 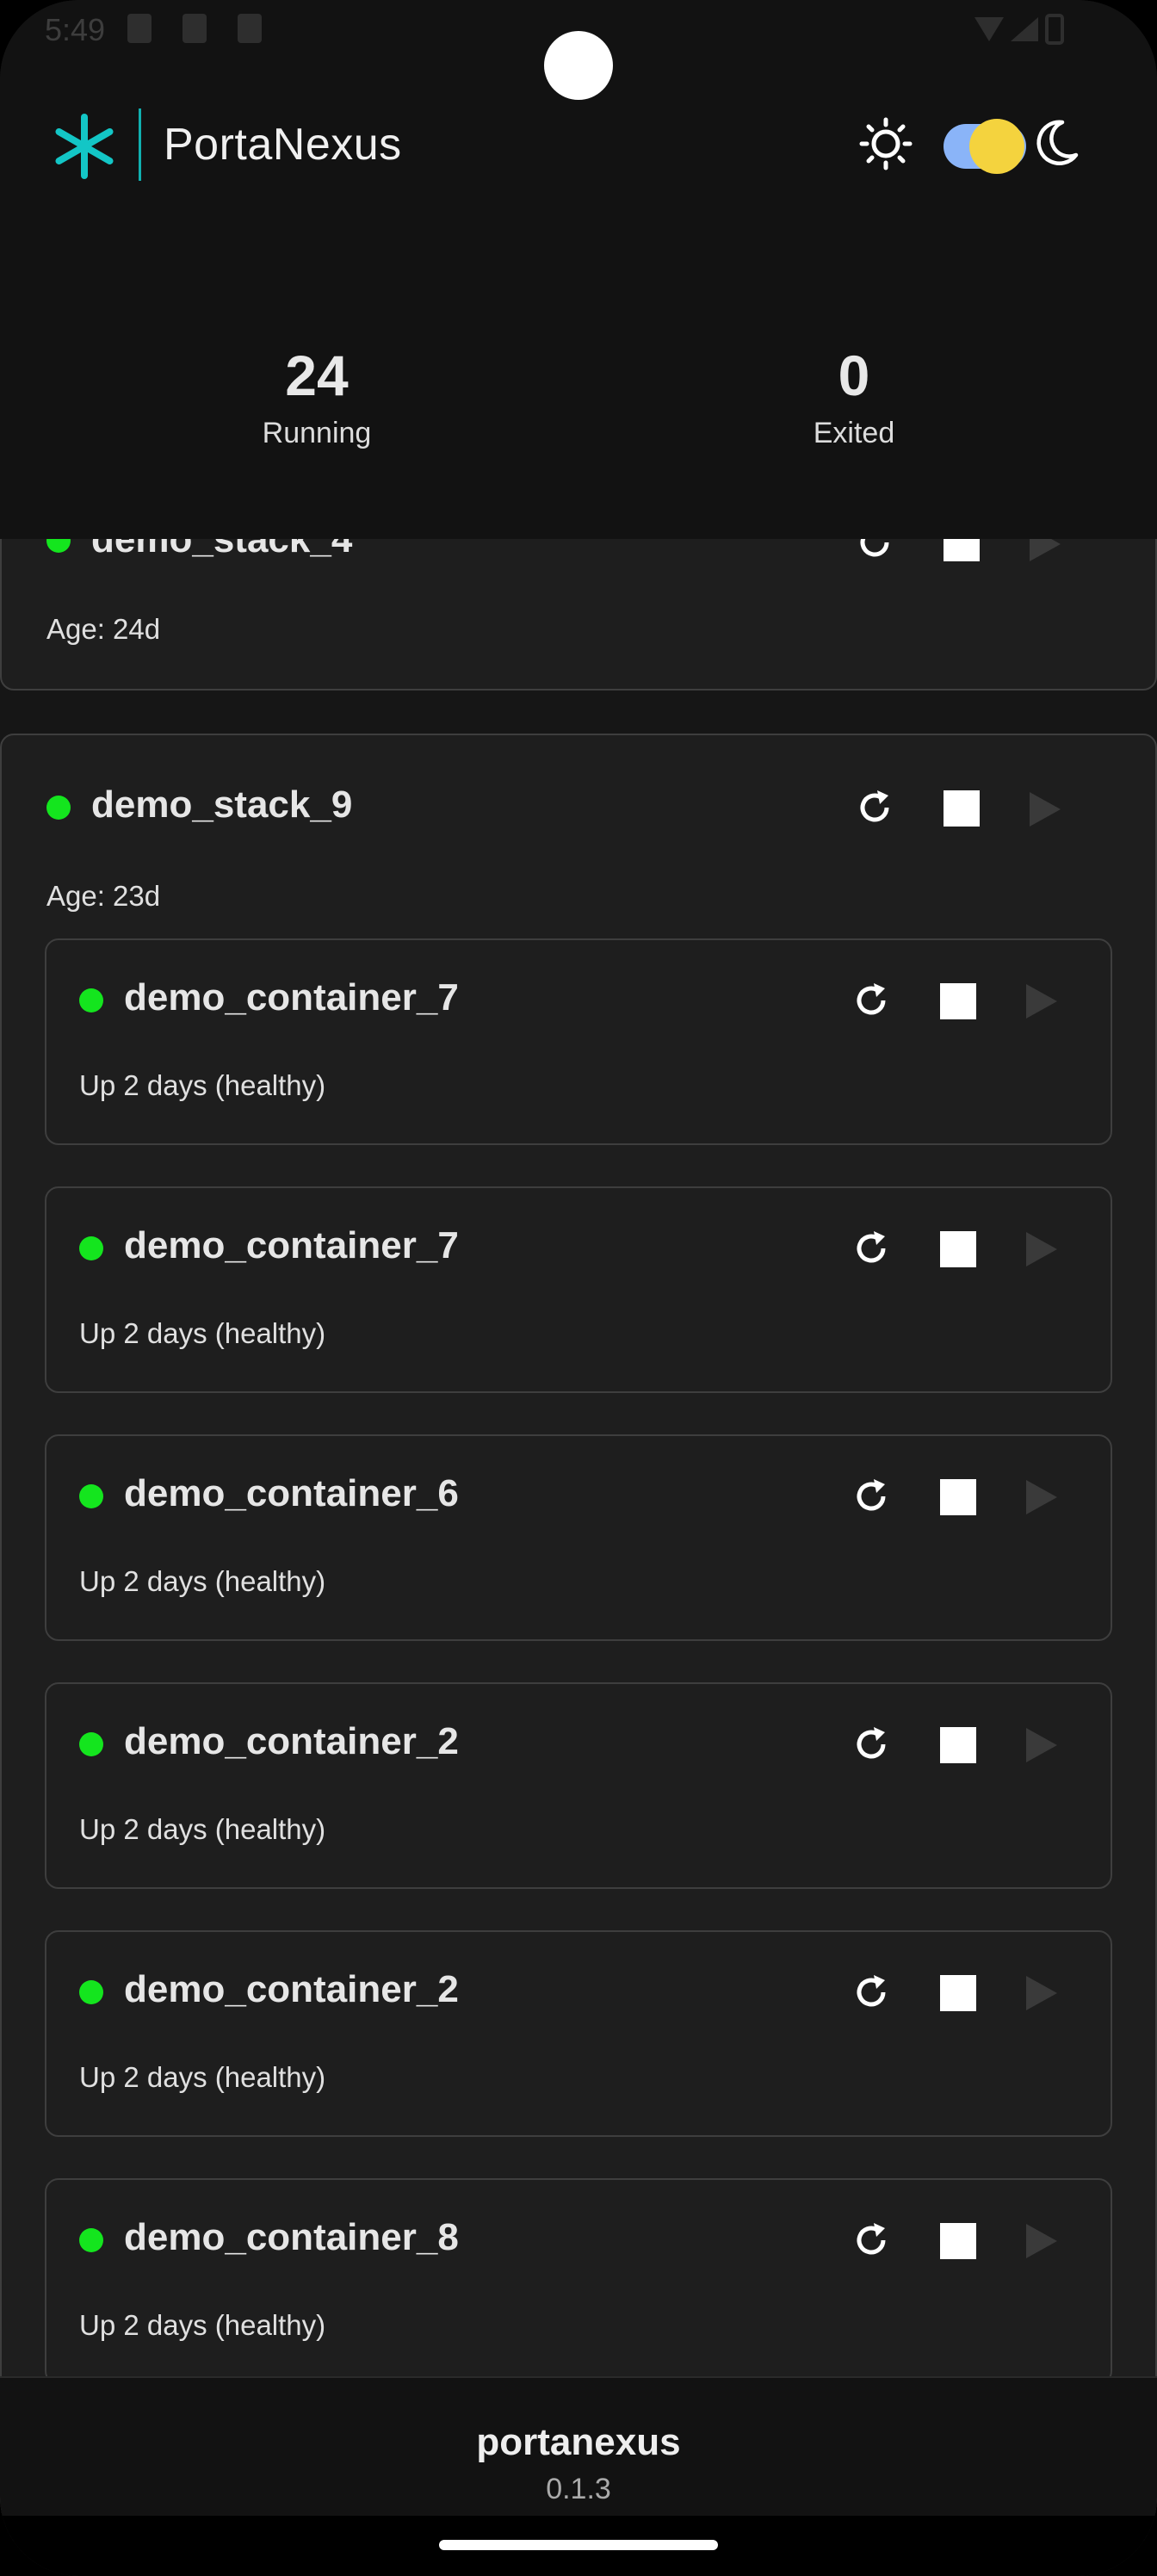 What do you see at coordinates (195, 28) in the screenshot?
I see `sim-icon` at bounding box center [195, 28].